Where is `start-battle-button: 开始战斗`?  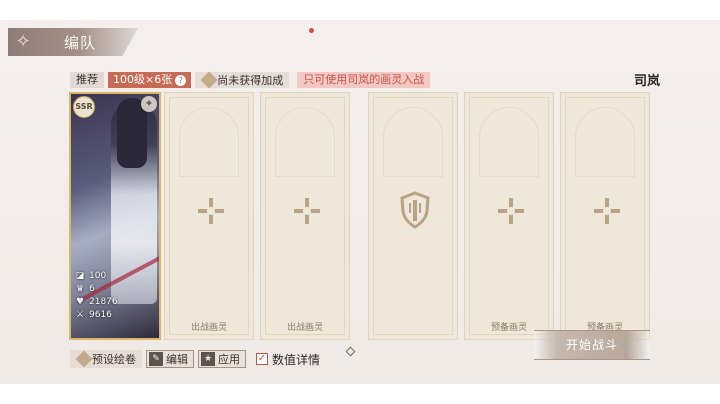 start-battle-button: 开始战斗 is located at coordinates (592, 345).